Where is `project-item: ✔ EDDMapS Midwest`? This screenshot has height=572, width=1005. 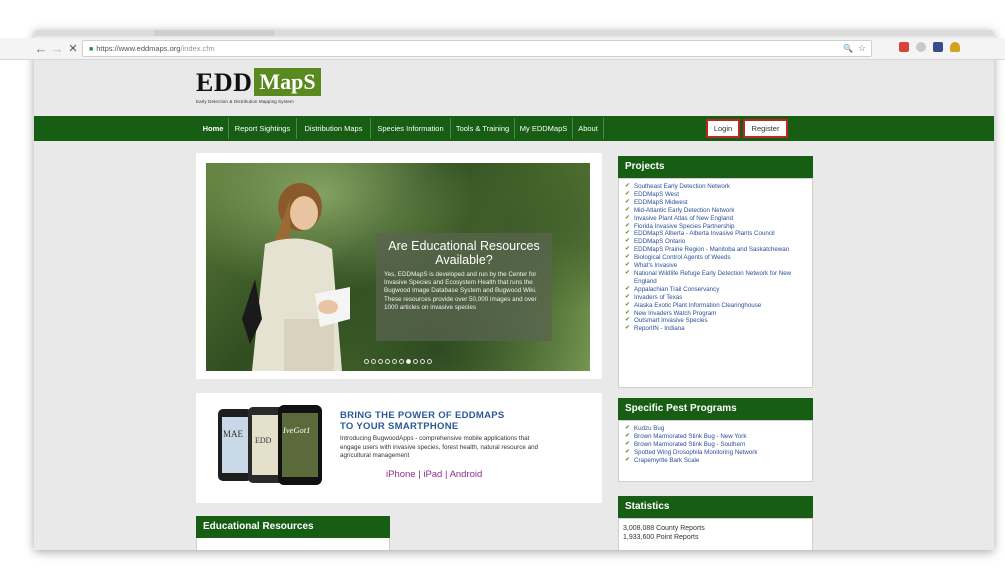
project-item: ✔ EDDMapS Midwest is located at coordinates (718, 203).